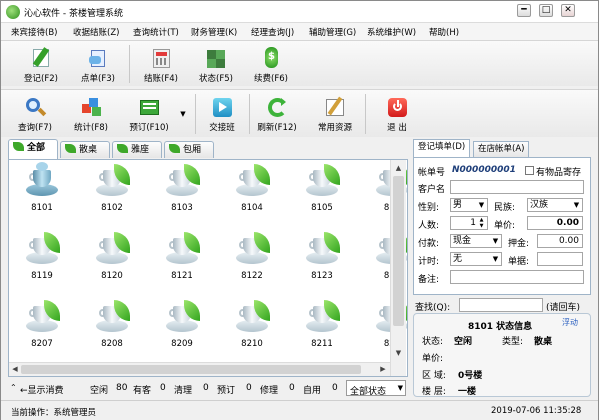  Describe the element at coordinates (182, 276) in the screenshot. I see `table-number: 8121` at that location.